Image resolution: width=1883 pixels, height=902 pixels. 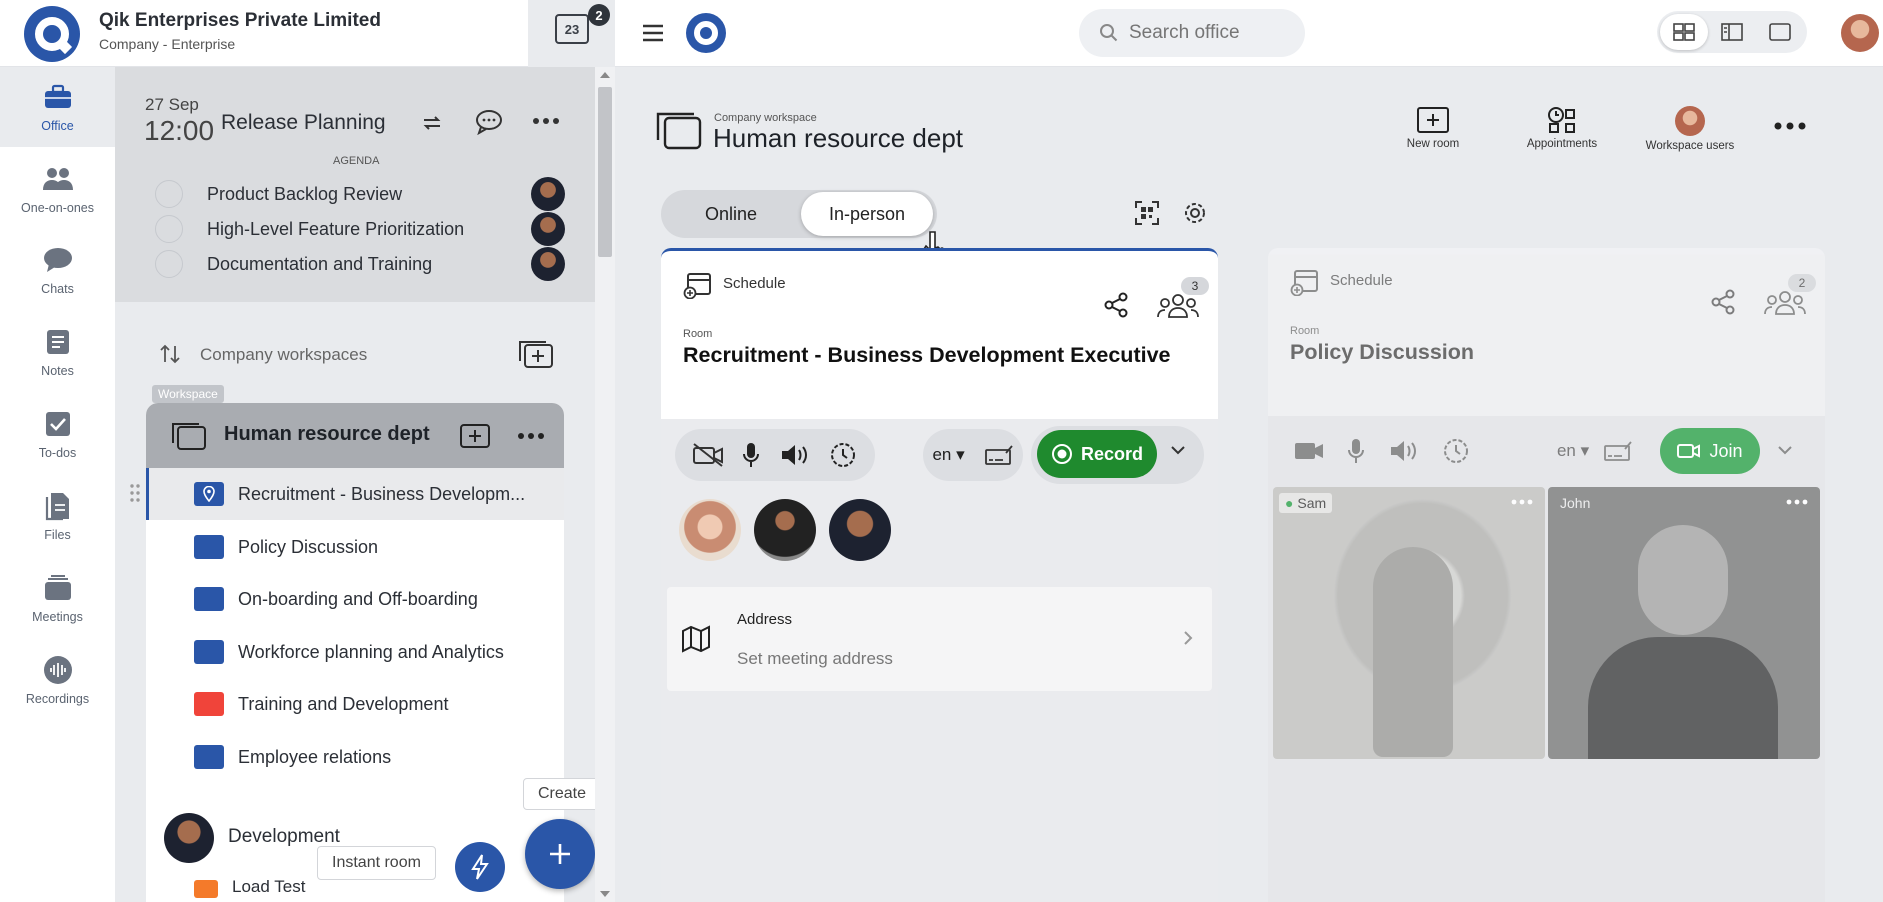 I want to click on calendar-button: 23 2, so click(x=571, y=33).